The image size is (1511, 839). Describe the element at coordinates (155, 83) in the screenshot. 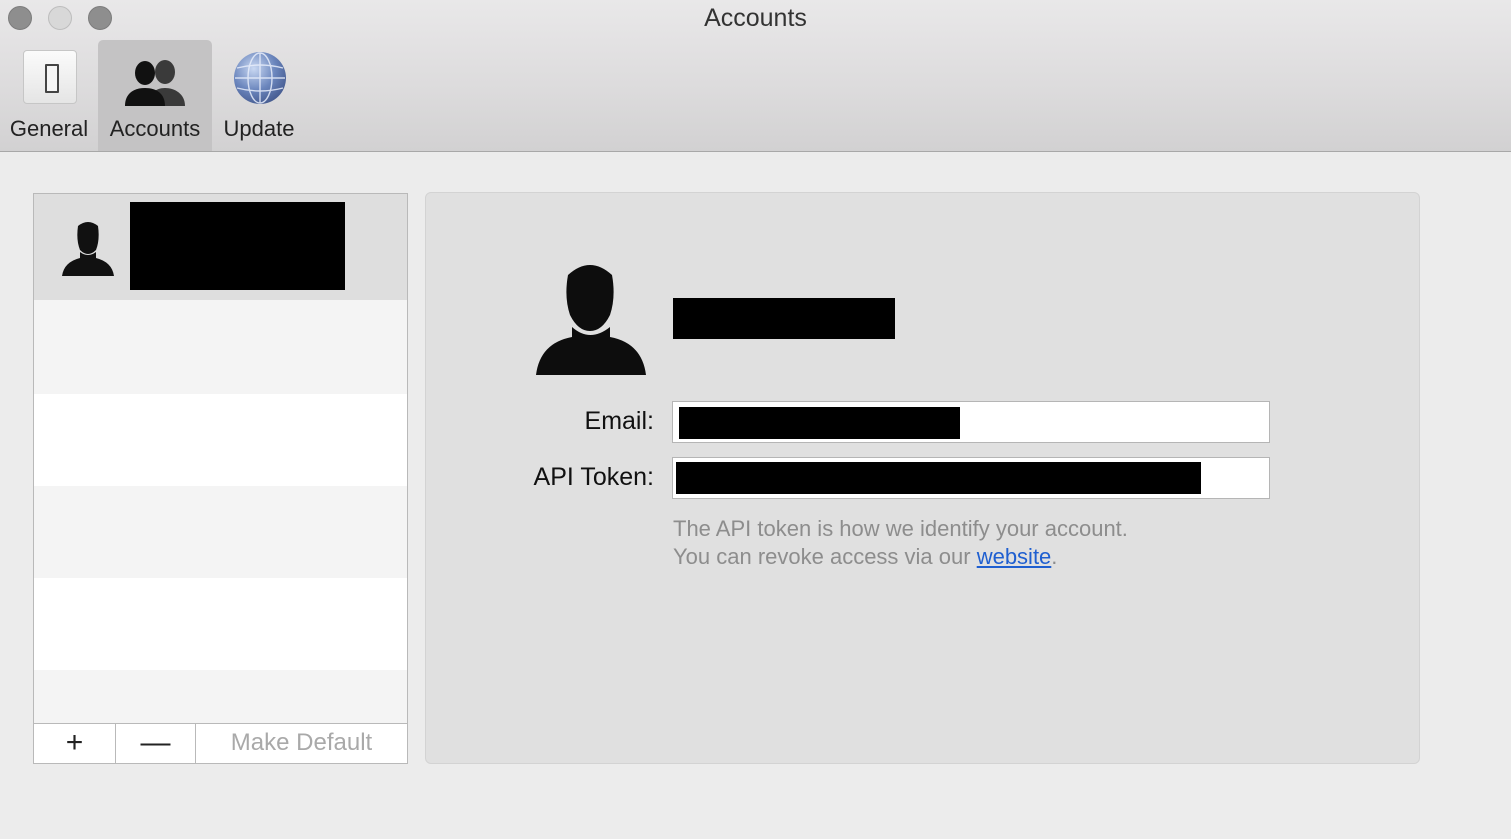

I see `accounts-icon` at that location.